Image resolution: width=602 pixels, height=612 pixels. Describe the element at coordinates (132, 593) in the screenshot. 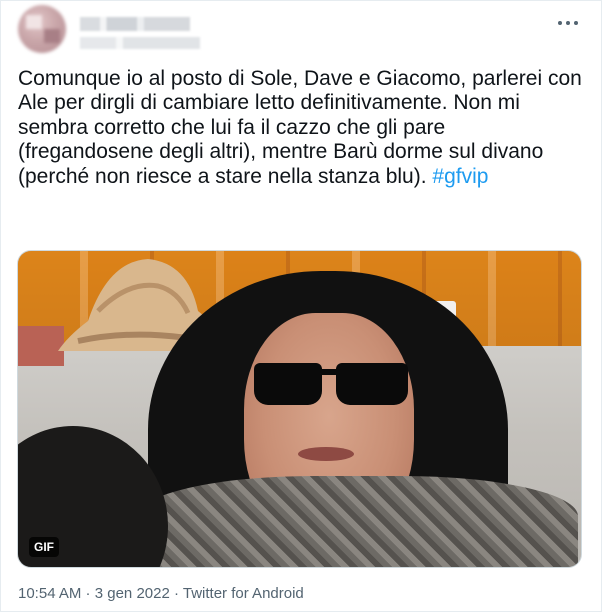

I see `tweet-date: 3 gen 2022` at that location.